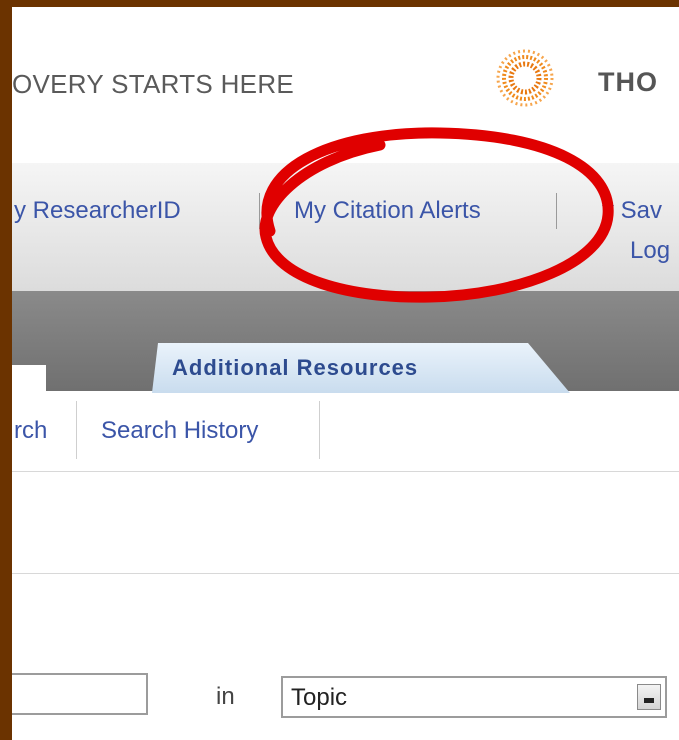  What do you see at coordinates (525, 78) in the screenshot?
I see `thomson-reuters-logo-icon` at bounding box center [525, 78].